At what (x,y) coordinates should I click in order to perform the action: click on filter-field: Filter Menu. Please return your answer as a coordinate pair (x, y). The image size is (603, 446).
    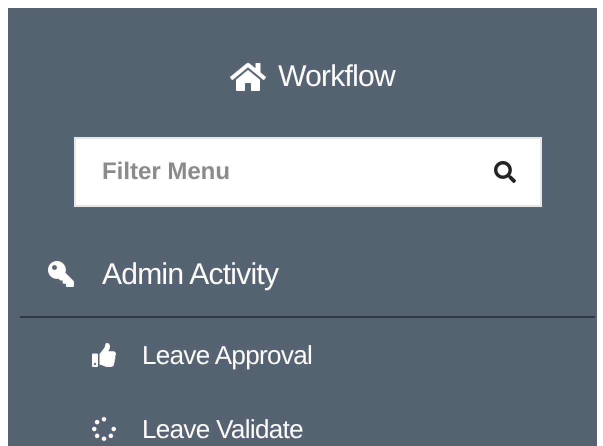
    Looking at the image, I should click on (308, 172).